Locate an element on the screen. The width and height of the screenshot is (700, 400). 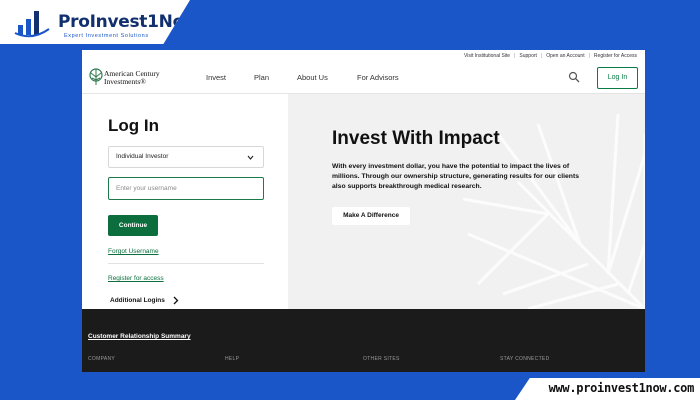
company-logo-text: American Century Investments® is located at coordinates (139, 78).